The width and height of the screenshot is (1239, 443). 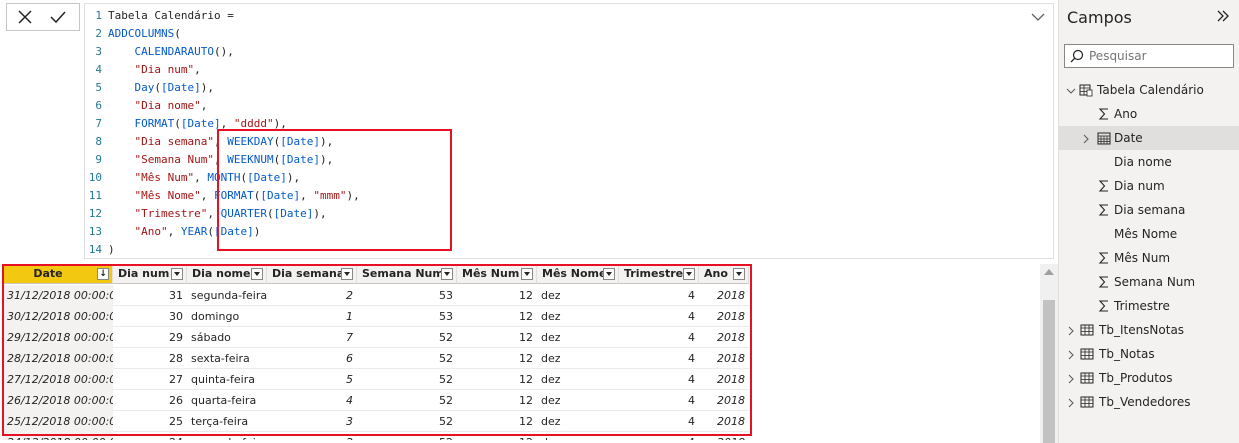 I want to click on column-header: Date ↓, so click(x=58, y=274).